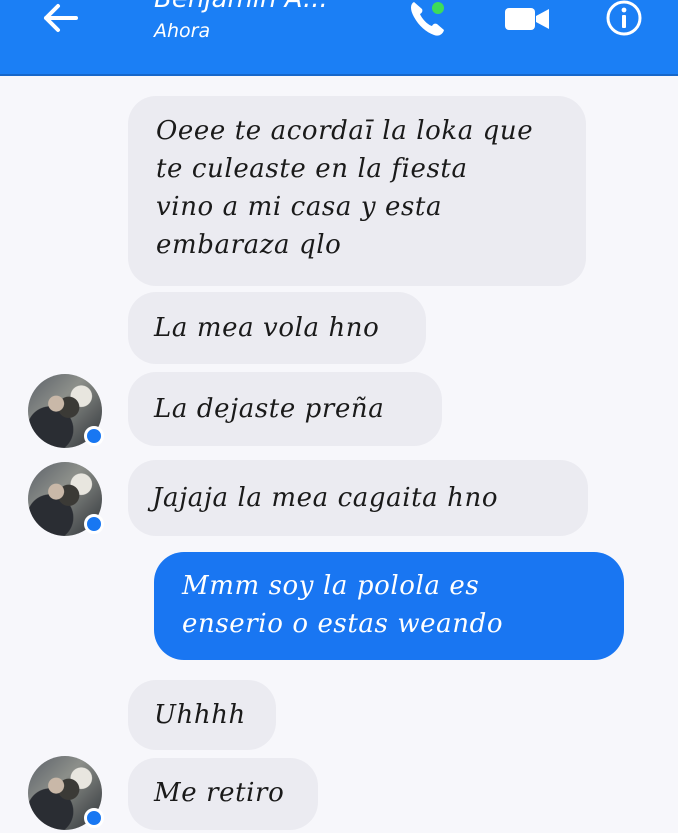  Describe the element at coordinates (277, 328) in the screenshot. I see `message-bubble-incoming: La mea vola hno` at that location.